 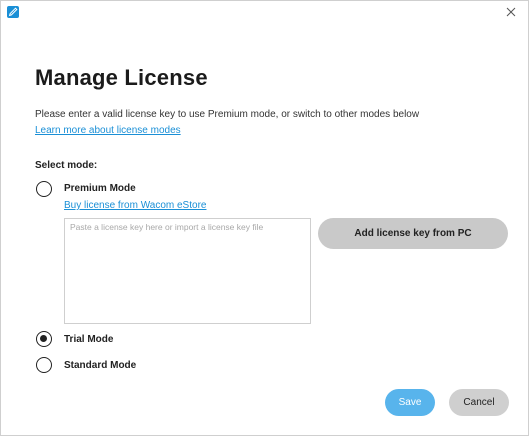 I want to click on license-key-input, so click(x=187, y=271).